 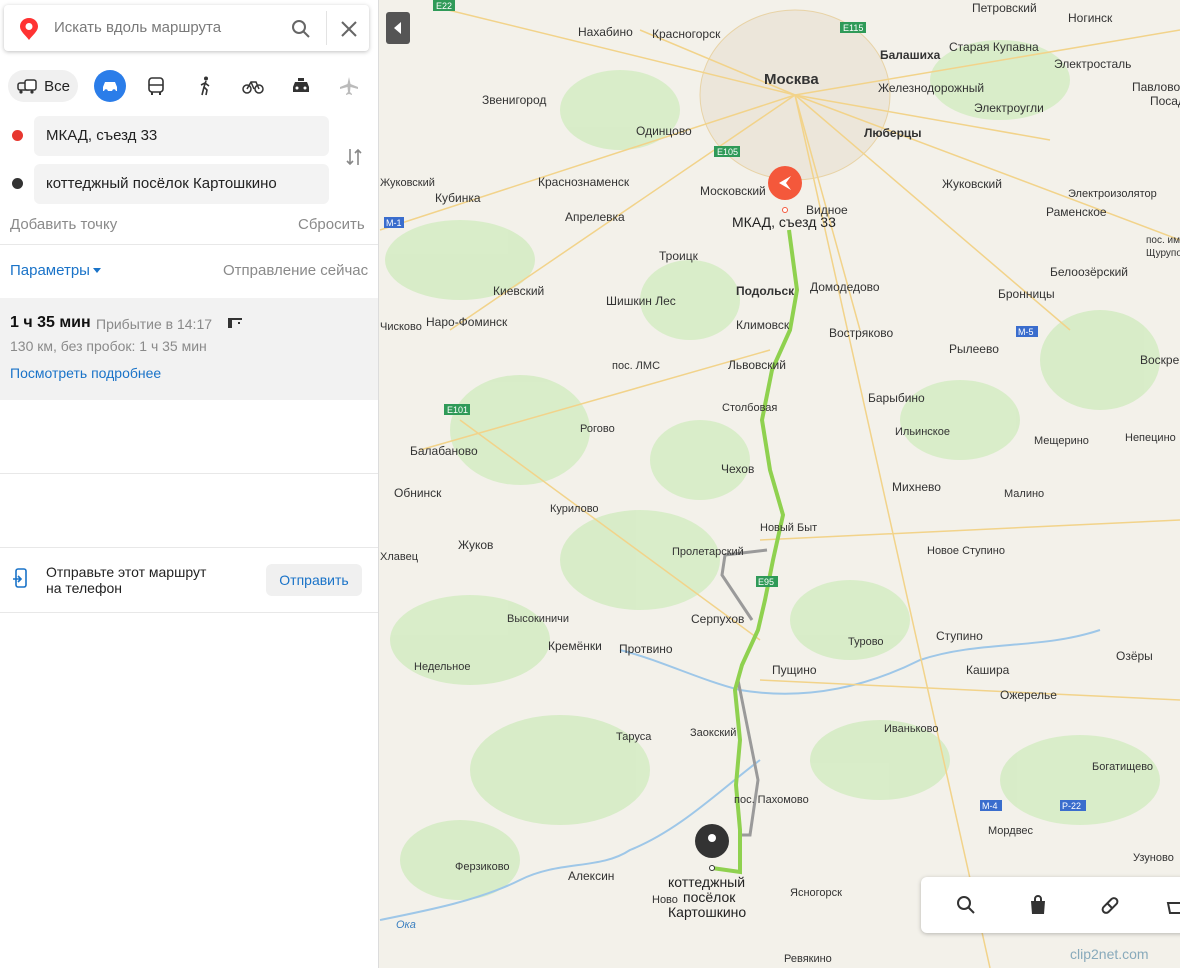 I want to click on pill-icon, so click(x=1110, y=905).